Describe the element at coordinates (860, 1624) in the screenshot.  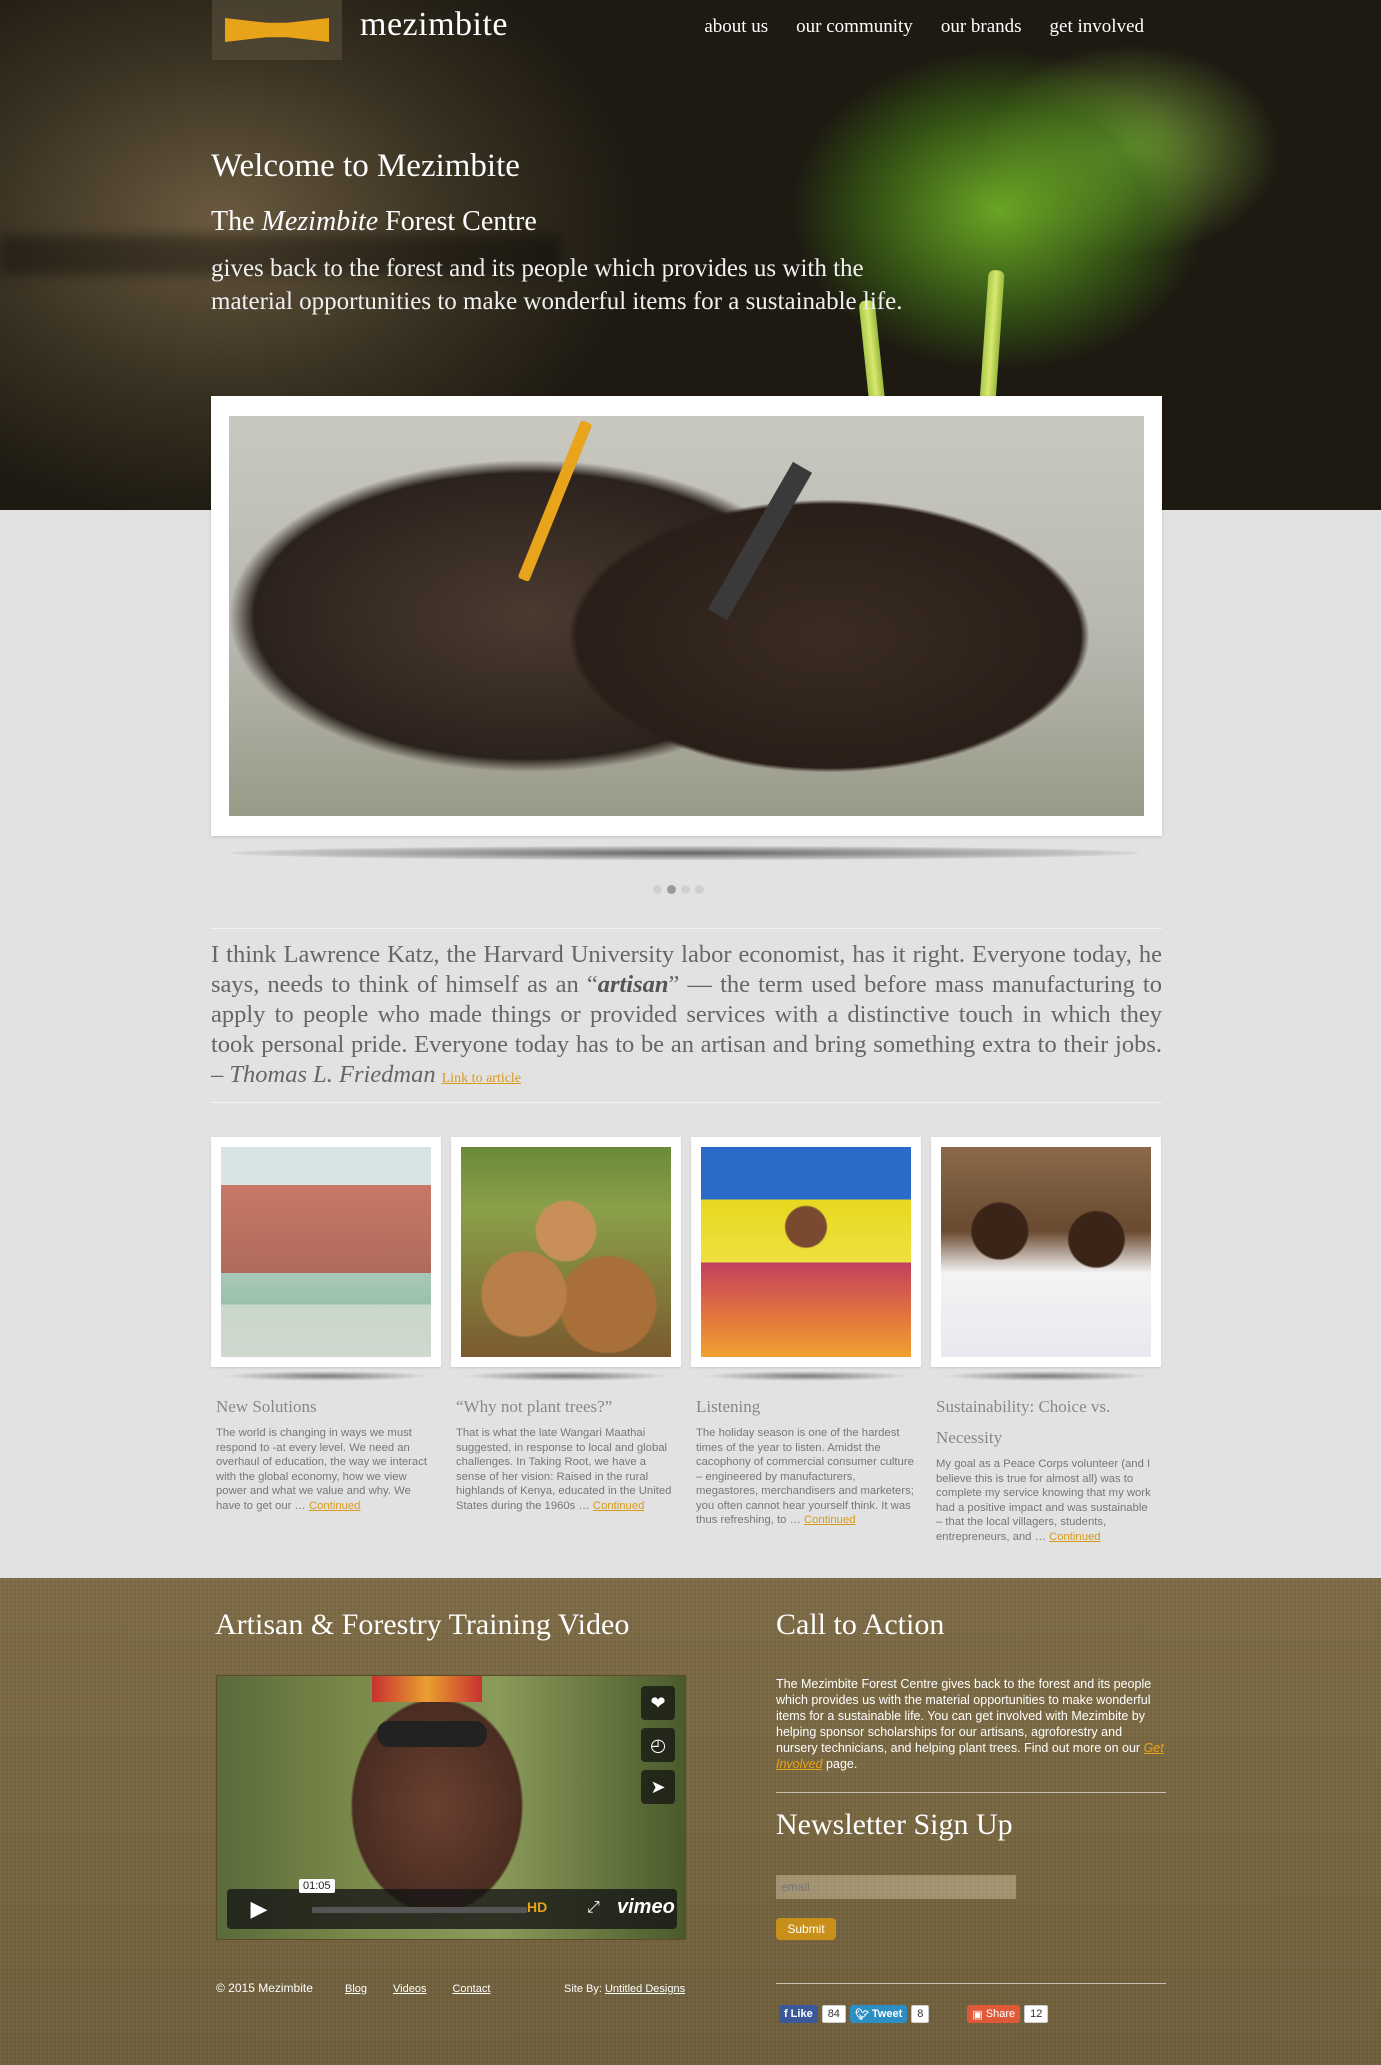
I see `cta-heading: Call to Action` at that location.